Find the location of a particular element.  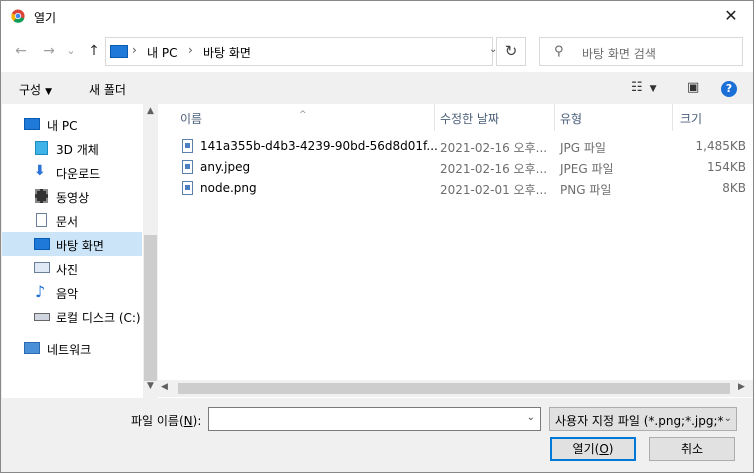

sidebar-item-documents: 문서 is located at coordinates (72, 220).